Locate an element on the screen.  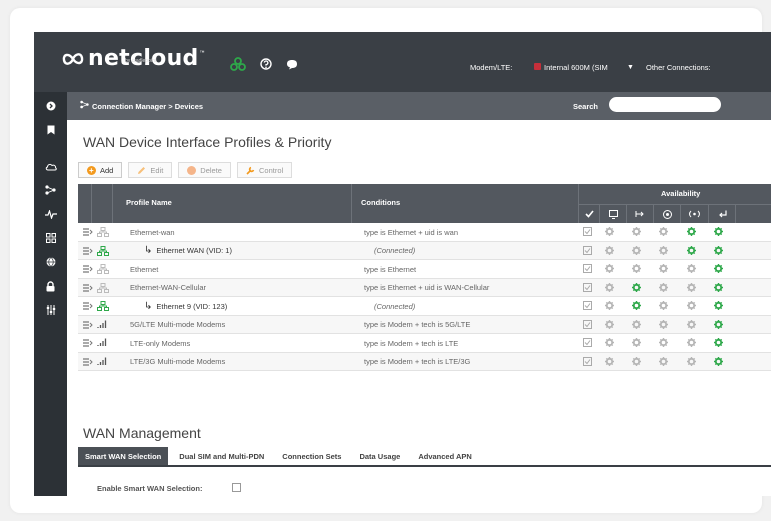
network-icon is located at coordinates (50, 190).